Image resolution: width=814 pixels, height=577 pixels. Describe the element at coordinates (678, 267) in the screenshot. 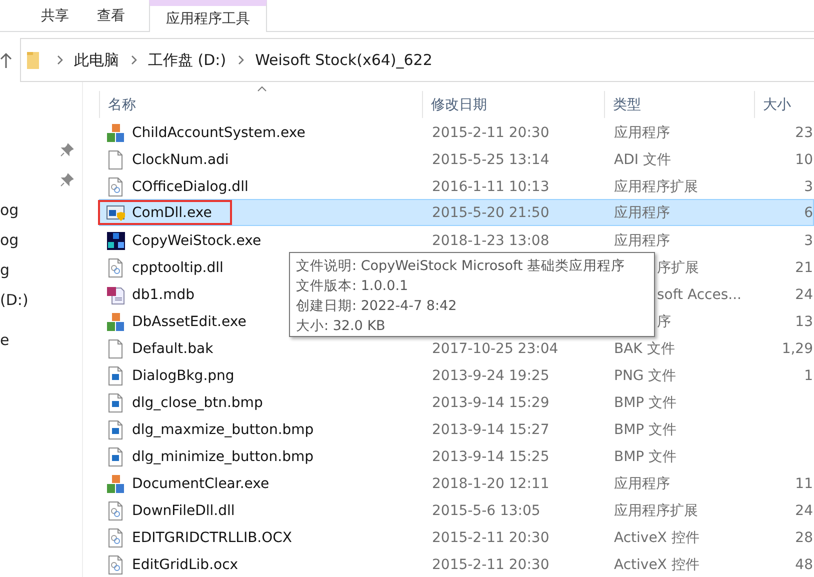

I see `type-text: 序扩展` at that location.